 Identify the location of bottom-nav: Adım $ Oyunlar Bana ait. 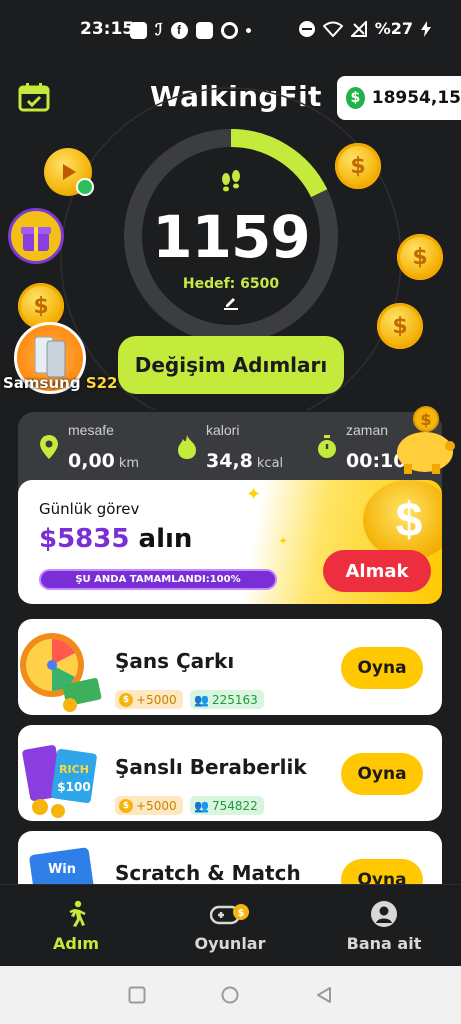
(230, 925).